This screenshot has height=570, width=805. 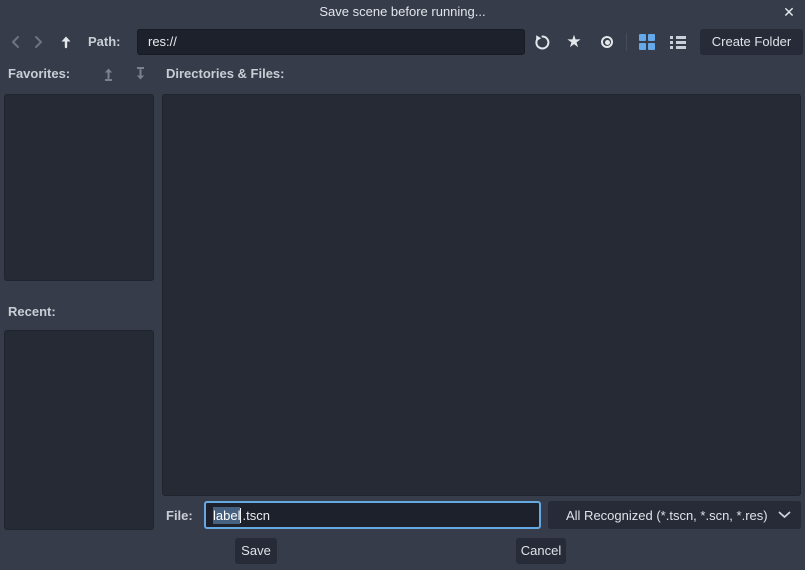 I want to click on toolbar-separator, so click(x=626, y=42).